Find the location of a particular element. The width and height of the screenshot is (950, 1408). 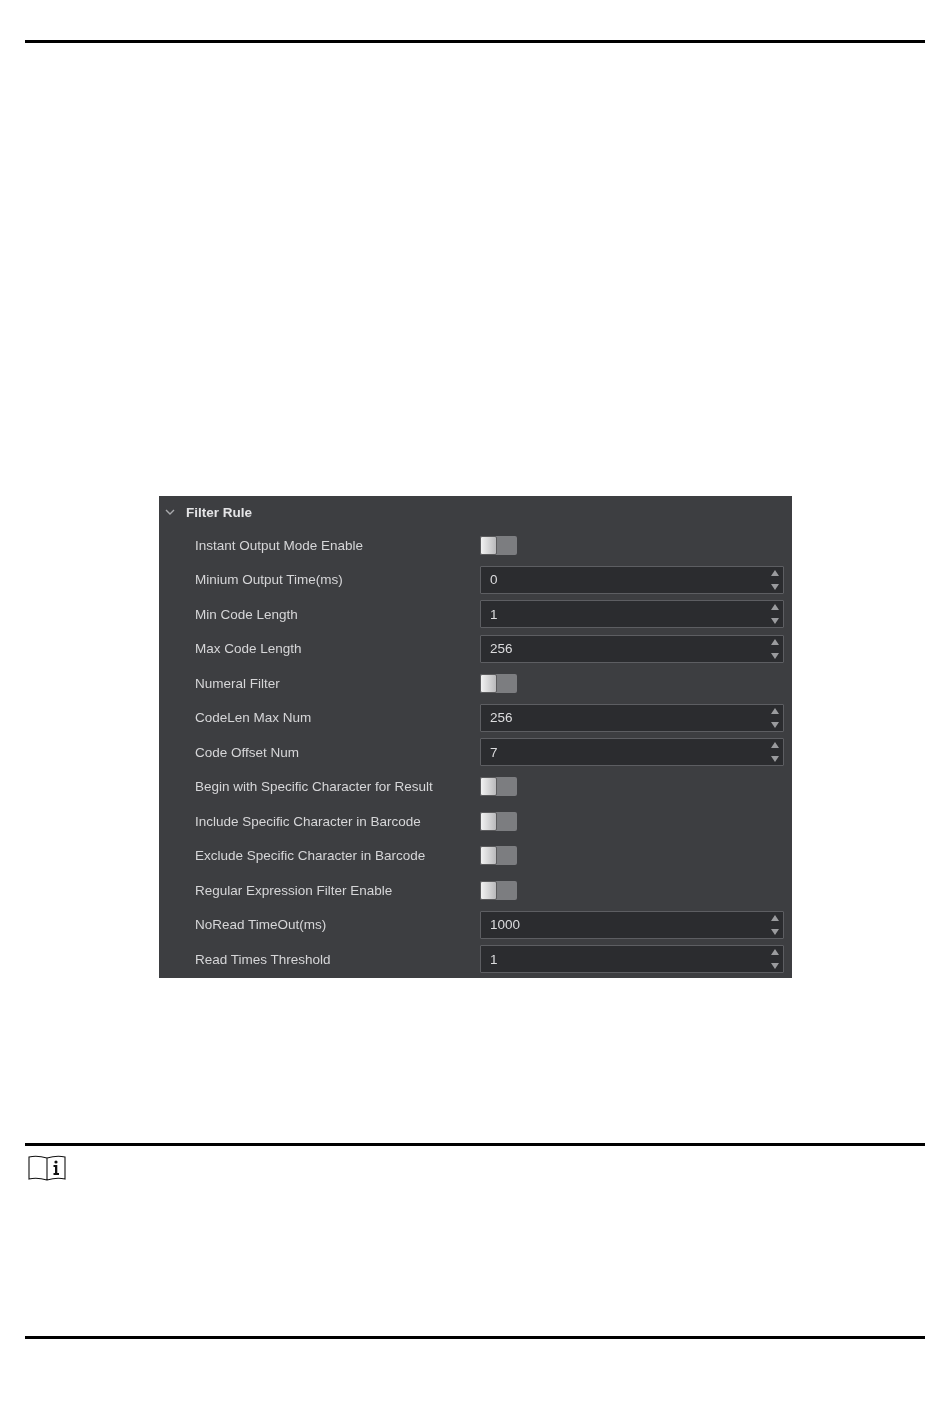

number-field: 7 is located at coordinates (632, 752).